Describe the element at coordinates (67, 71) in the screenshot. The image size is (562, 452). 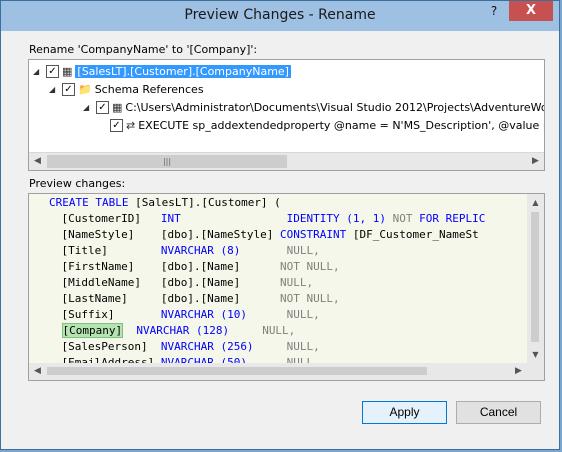
I see `column-icon: ▦` at that location.